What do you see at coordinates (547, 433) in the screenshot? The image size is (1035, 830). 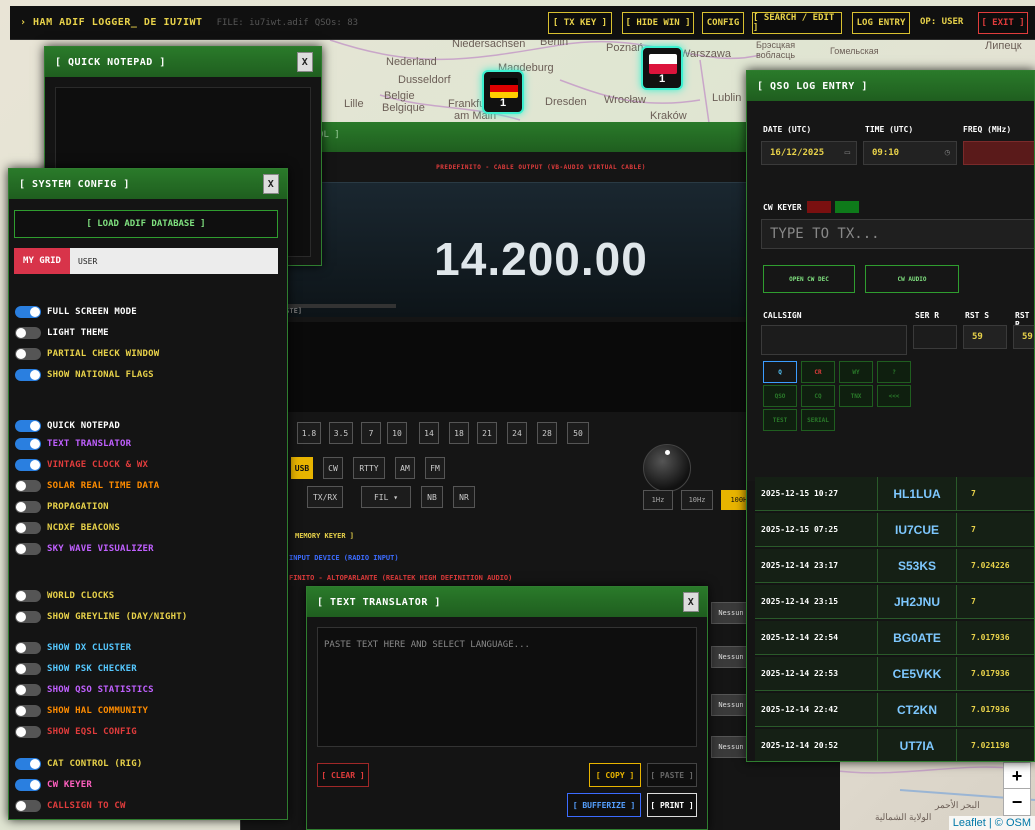 I see `band-button: 28` at bounding box center [547, 433].